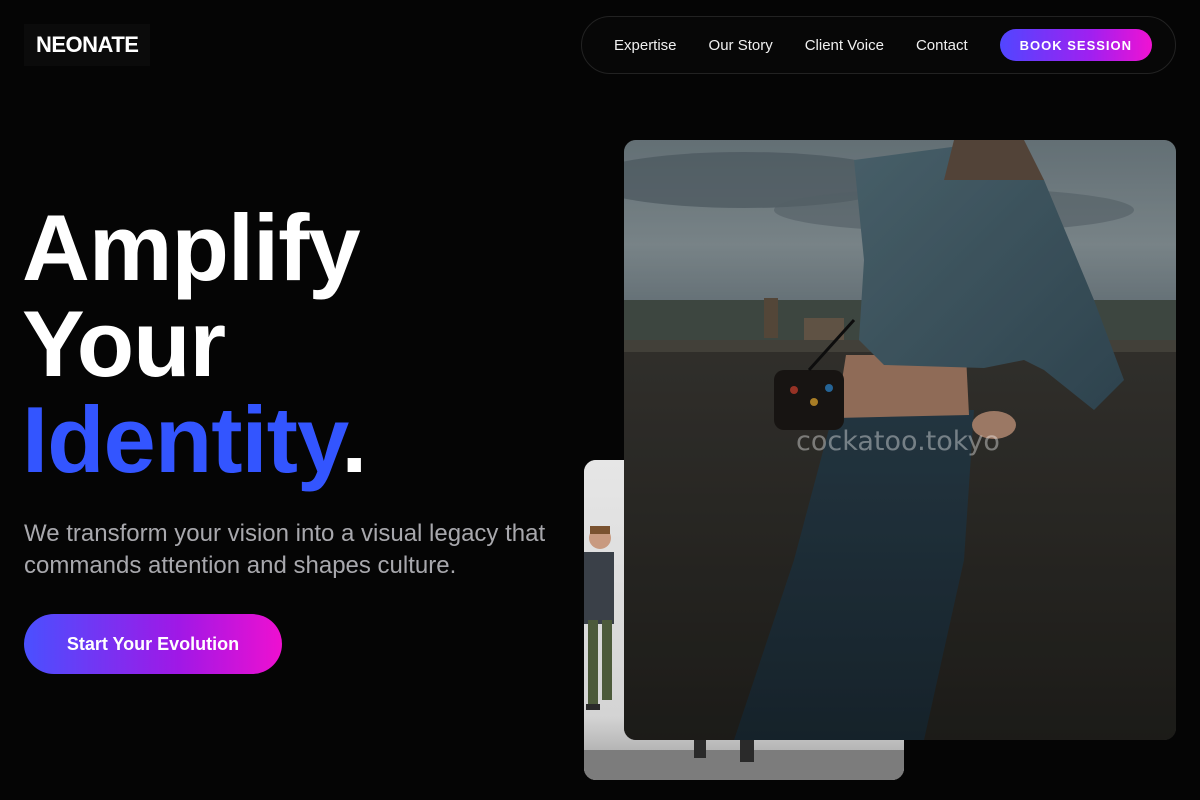 The image size is (1200, 800). What do you see at coordinates (741, 45) in the screenshot?
I see `nav-link-our-story: Our Story` at bounding box center [741, 45].